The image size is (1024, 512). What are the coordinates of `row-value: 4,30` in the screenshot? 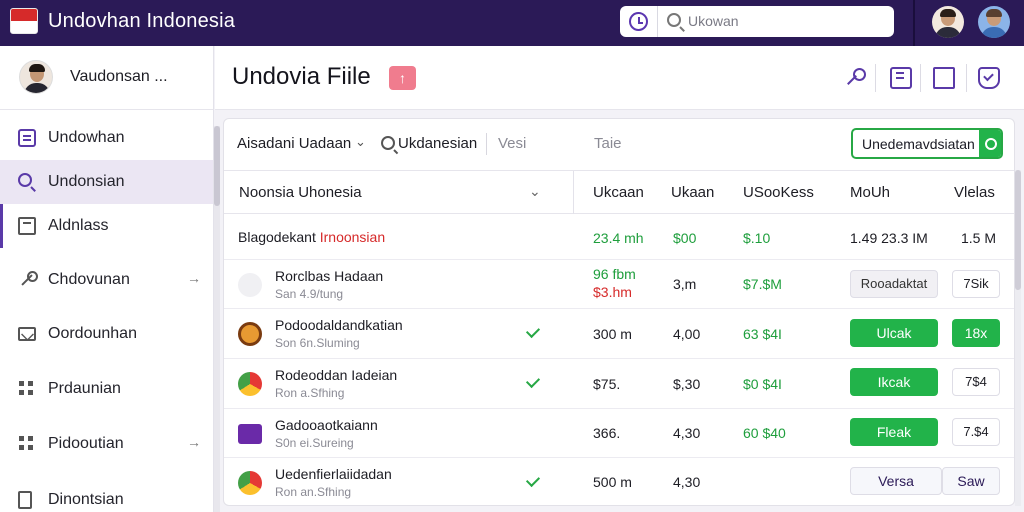 It's located at (687, 482).